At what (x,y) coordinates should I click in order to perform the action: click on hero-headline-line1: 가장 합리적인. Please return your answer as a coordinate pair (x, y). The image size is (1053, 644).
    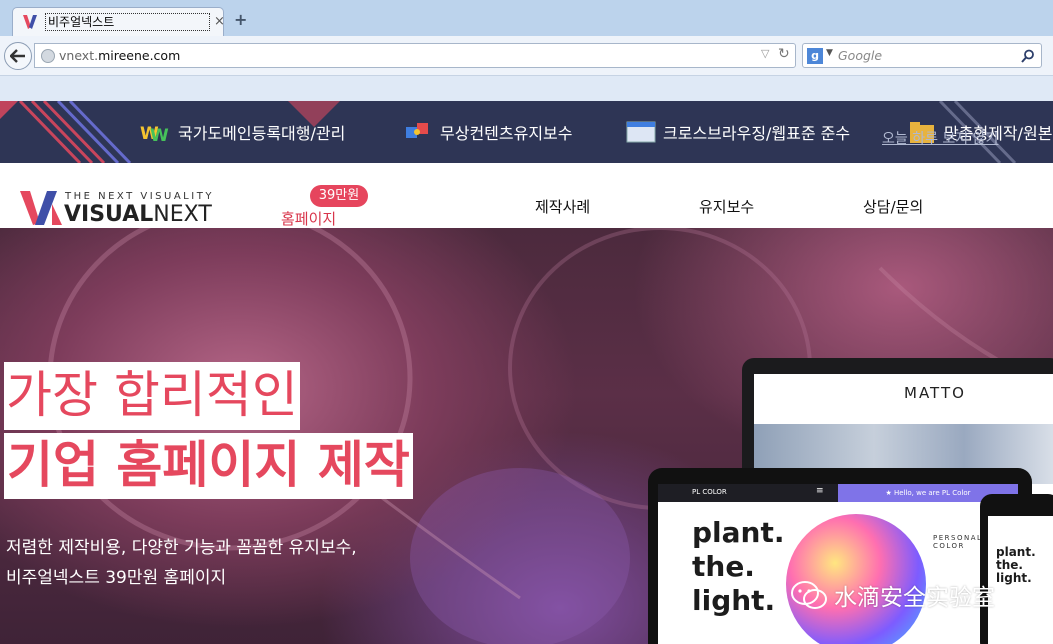
    Looking at the image, I should click on (152, 396).